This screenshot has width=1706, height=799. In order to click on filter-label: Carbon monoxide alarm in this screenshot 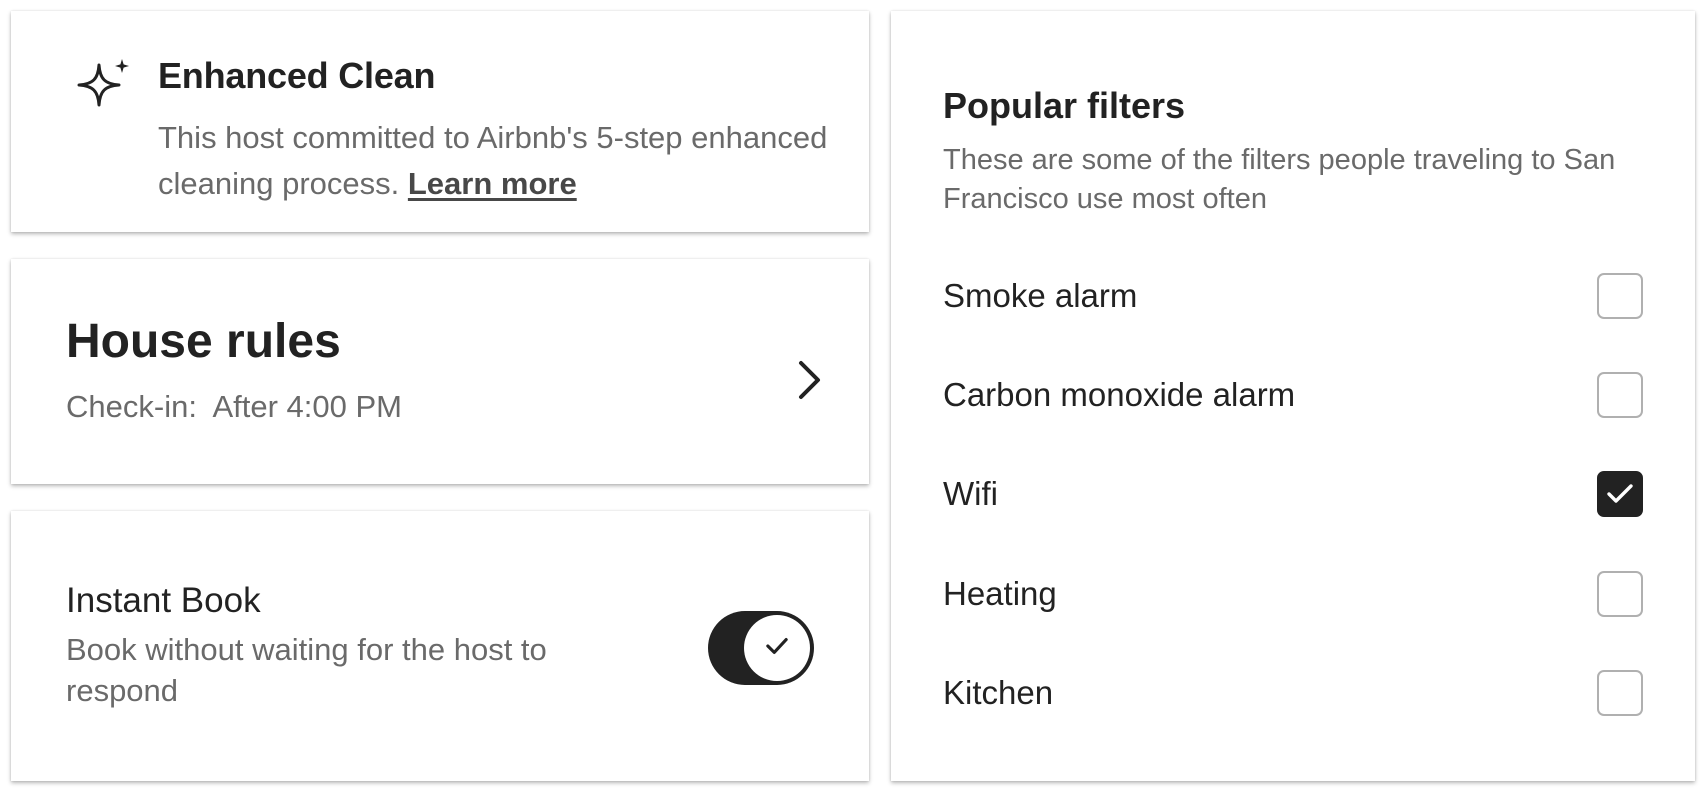, I will do `click(1119, 394)`.